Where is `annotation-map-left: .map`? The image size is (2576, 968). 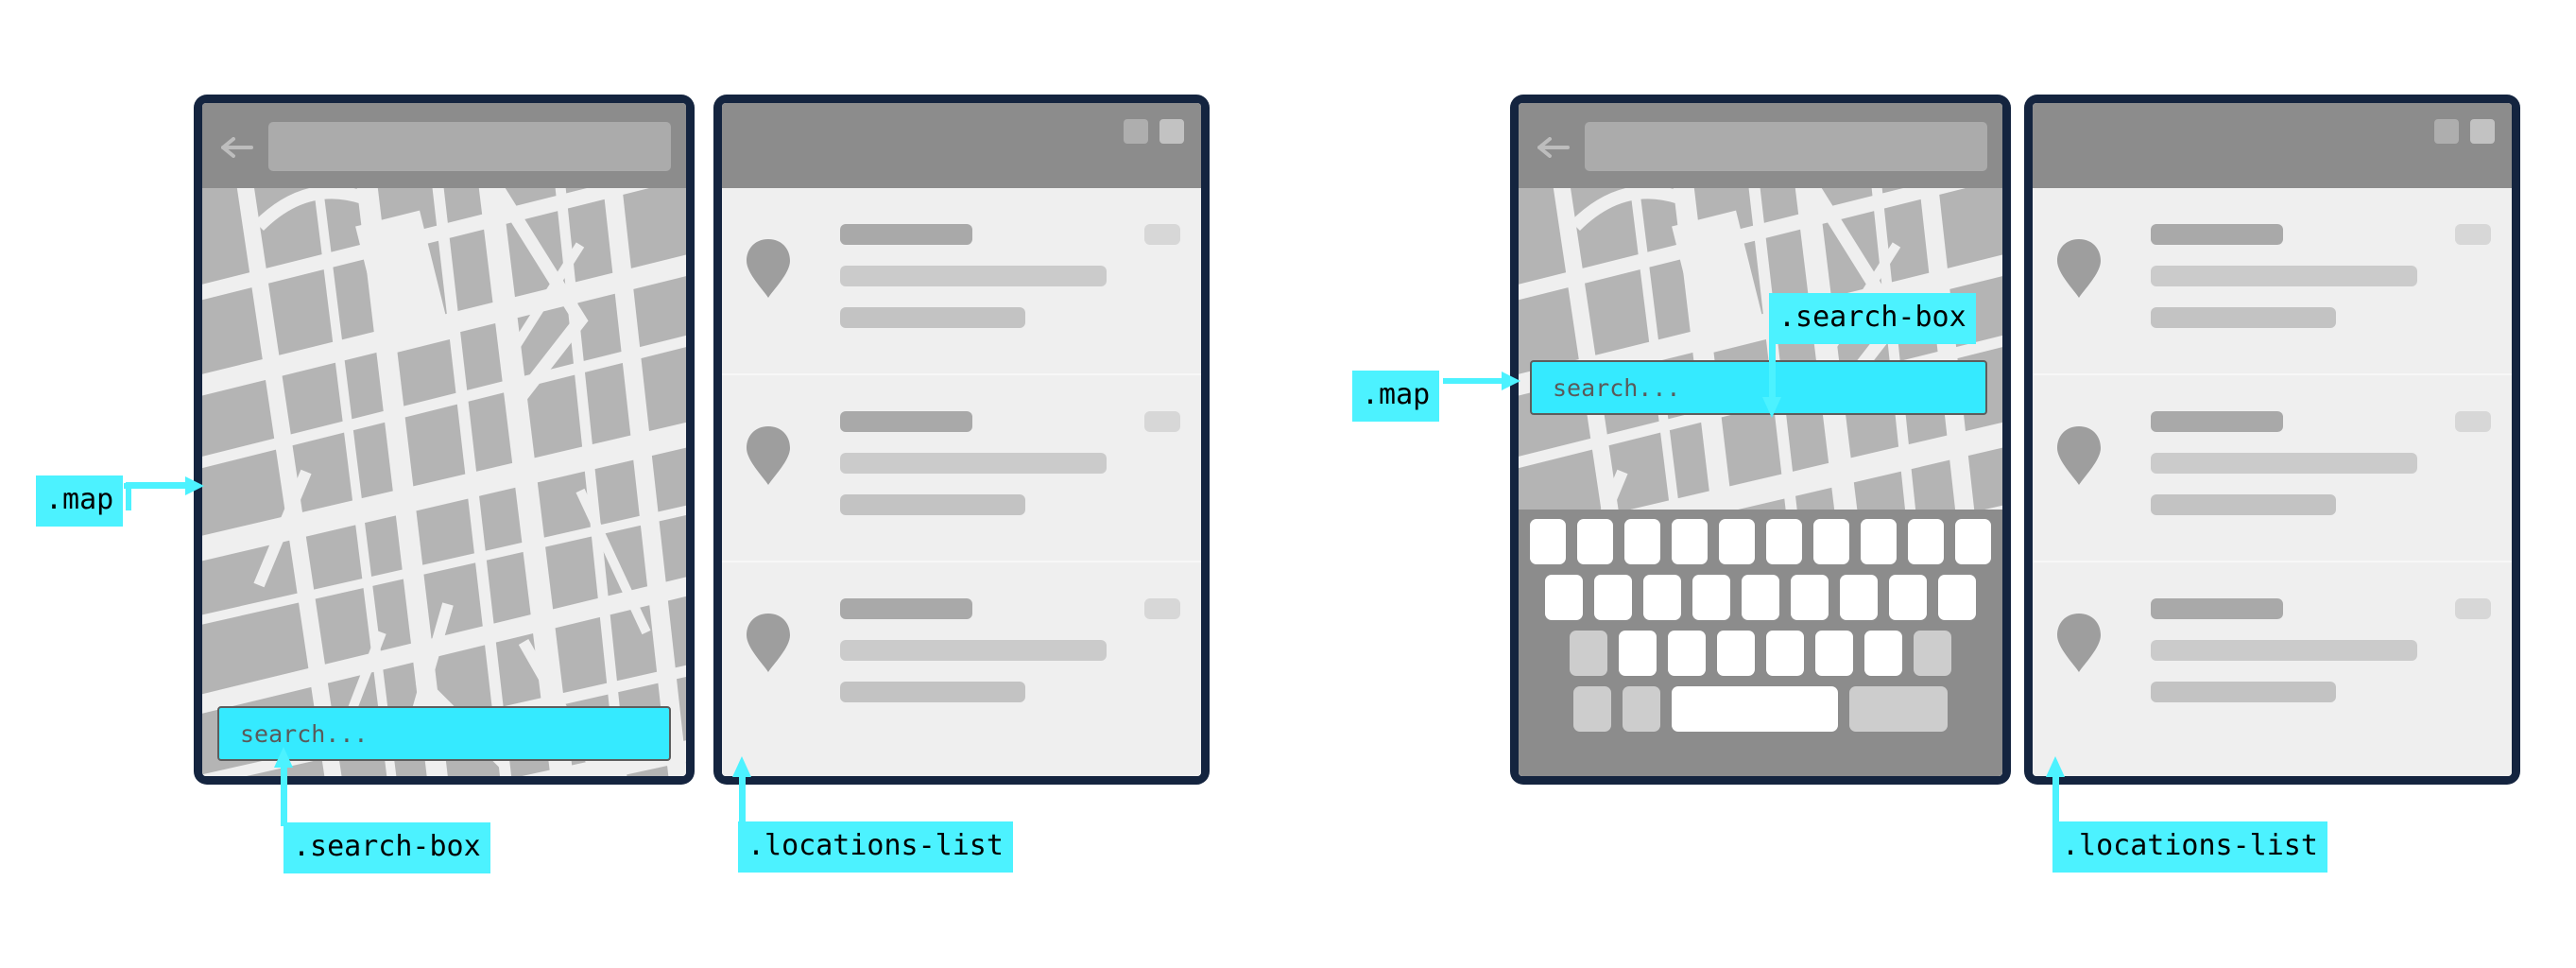 annotation-map-left: .map is located at coordinates (80, 501).